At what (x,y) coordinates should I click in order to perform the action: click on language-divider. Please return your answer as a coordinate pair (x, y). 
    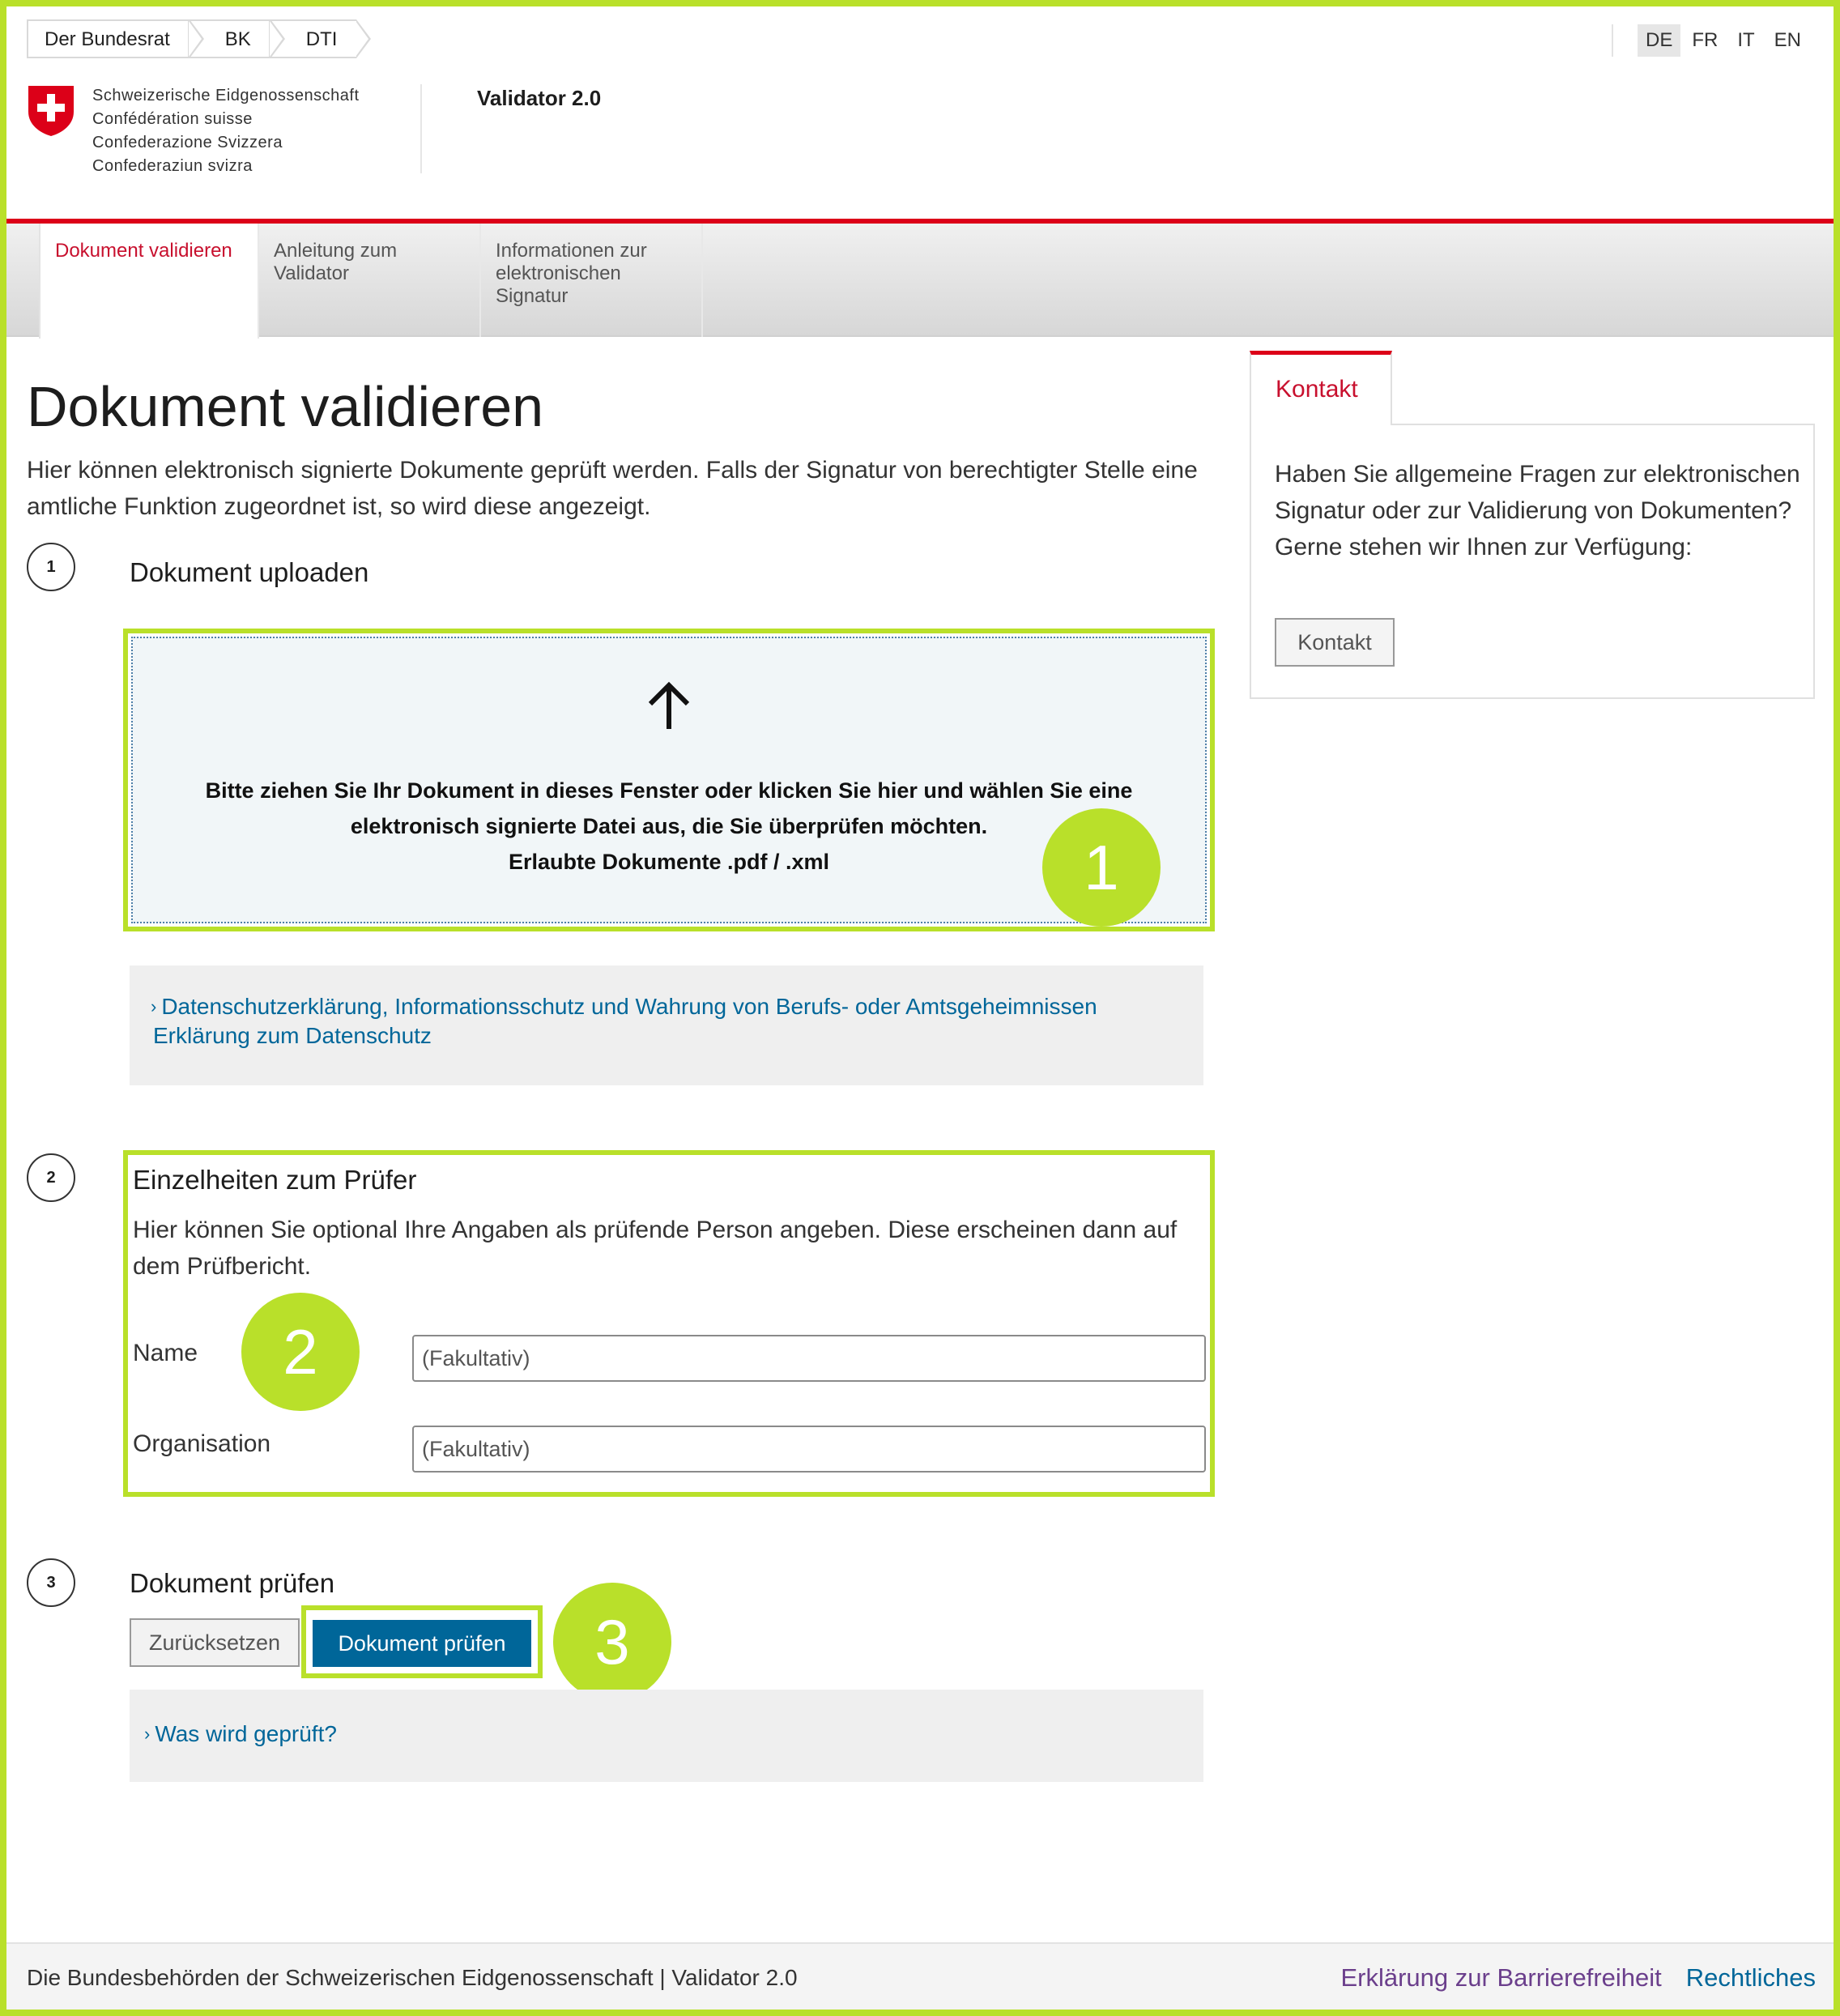
    Looking at the image, I should click on (1612, 40).